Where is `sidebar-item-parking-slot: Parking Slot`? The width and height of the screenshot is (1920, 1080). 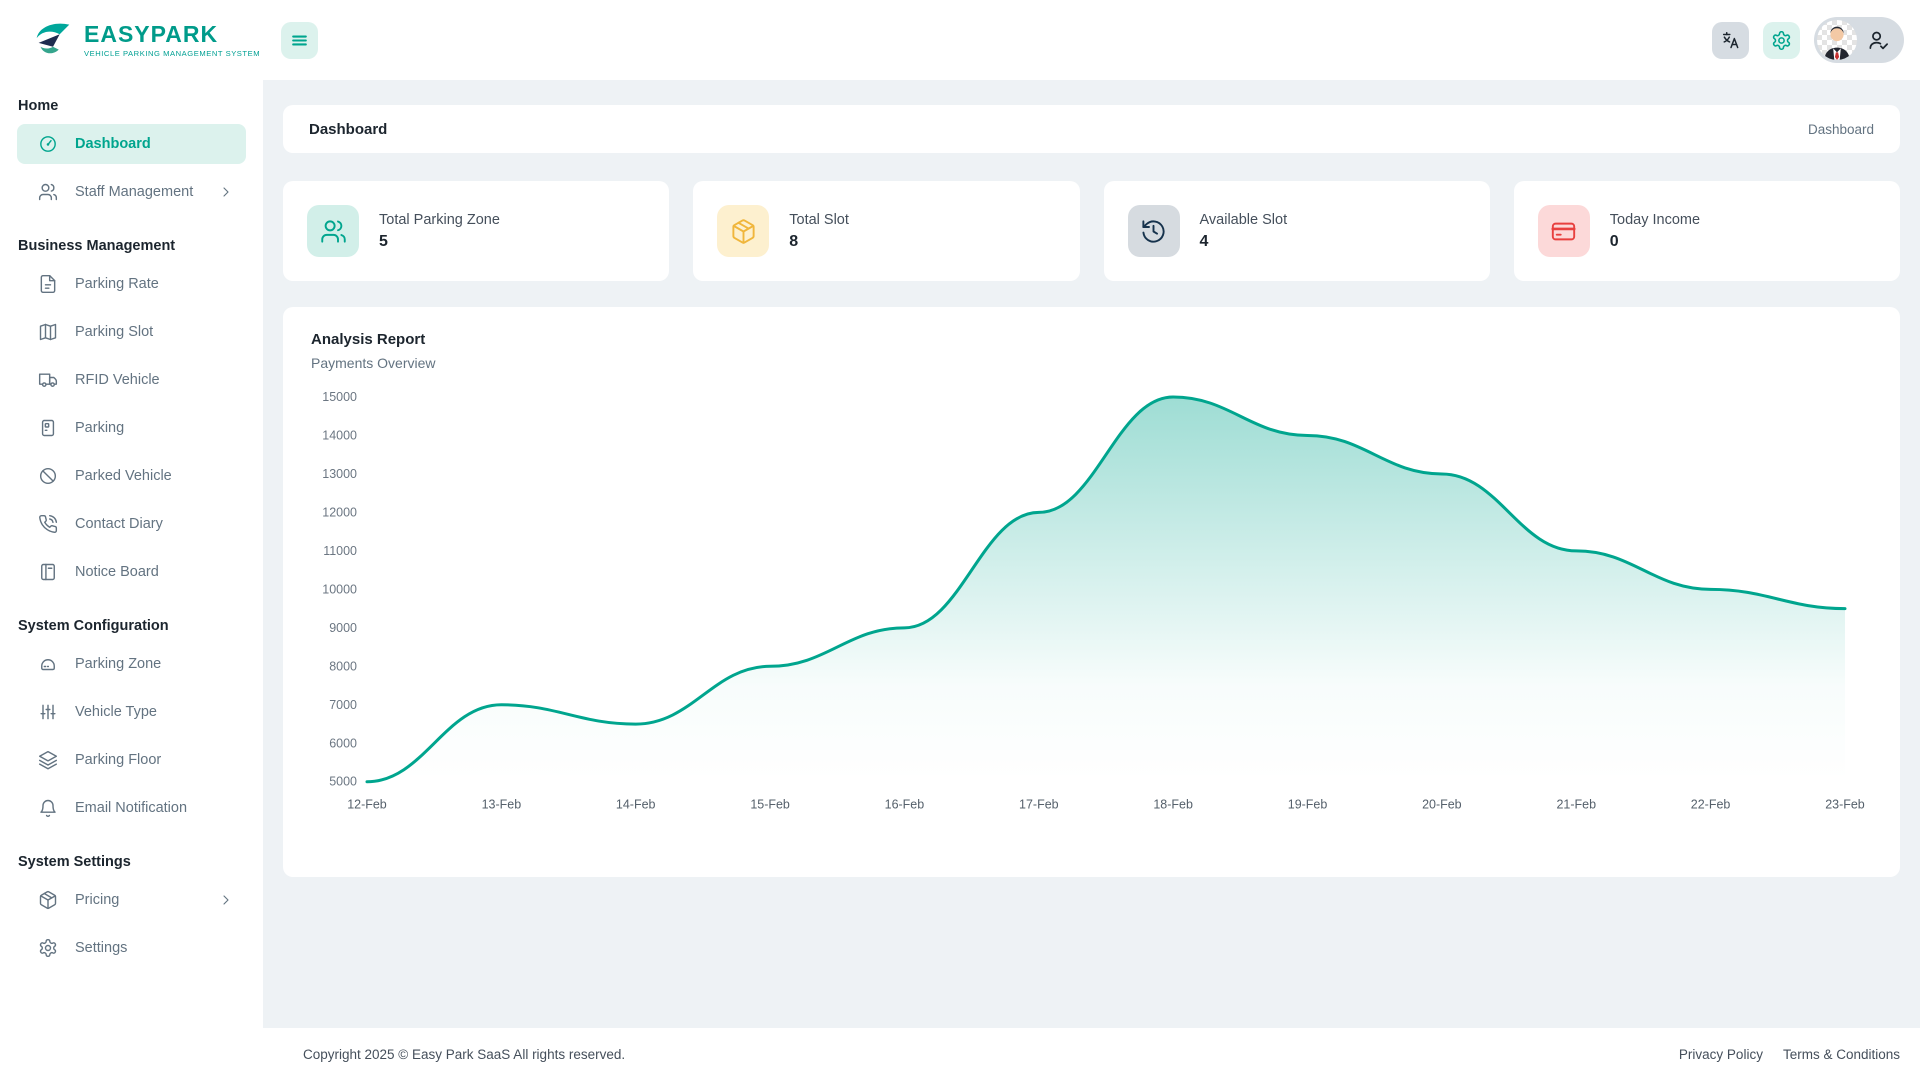 sidebar-item-parking-slot: Parking Slot is located at coordinates (131, 332).